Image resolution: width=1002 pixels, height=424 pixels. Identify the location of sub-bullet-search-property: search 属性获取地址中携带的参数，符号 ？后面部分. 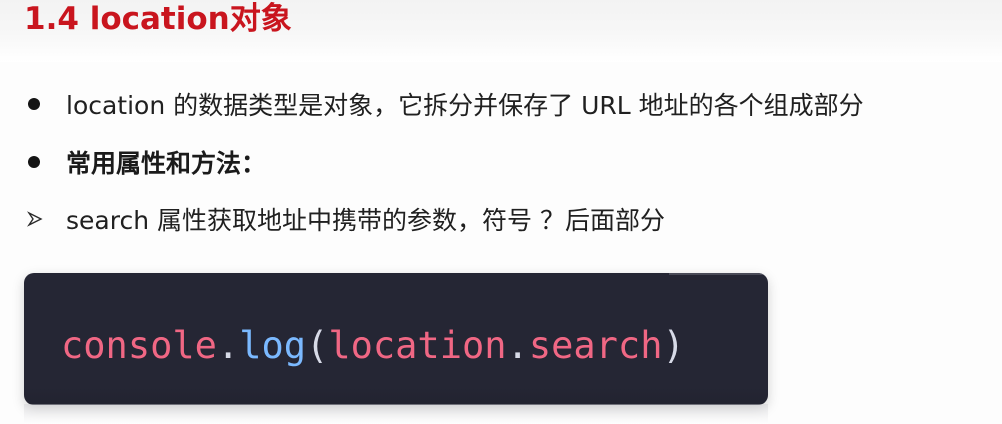
(514, 219).